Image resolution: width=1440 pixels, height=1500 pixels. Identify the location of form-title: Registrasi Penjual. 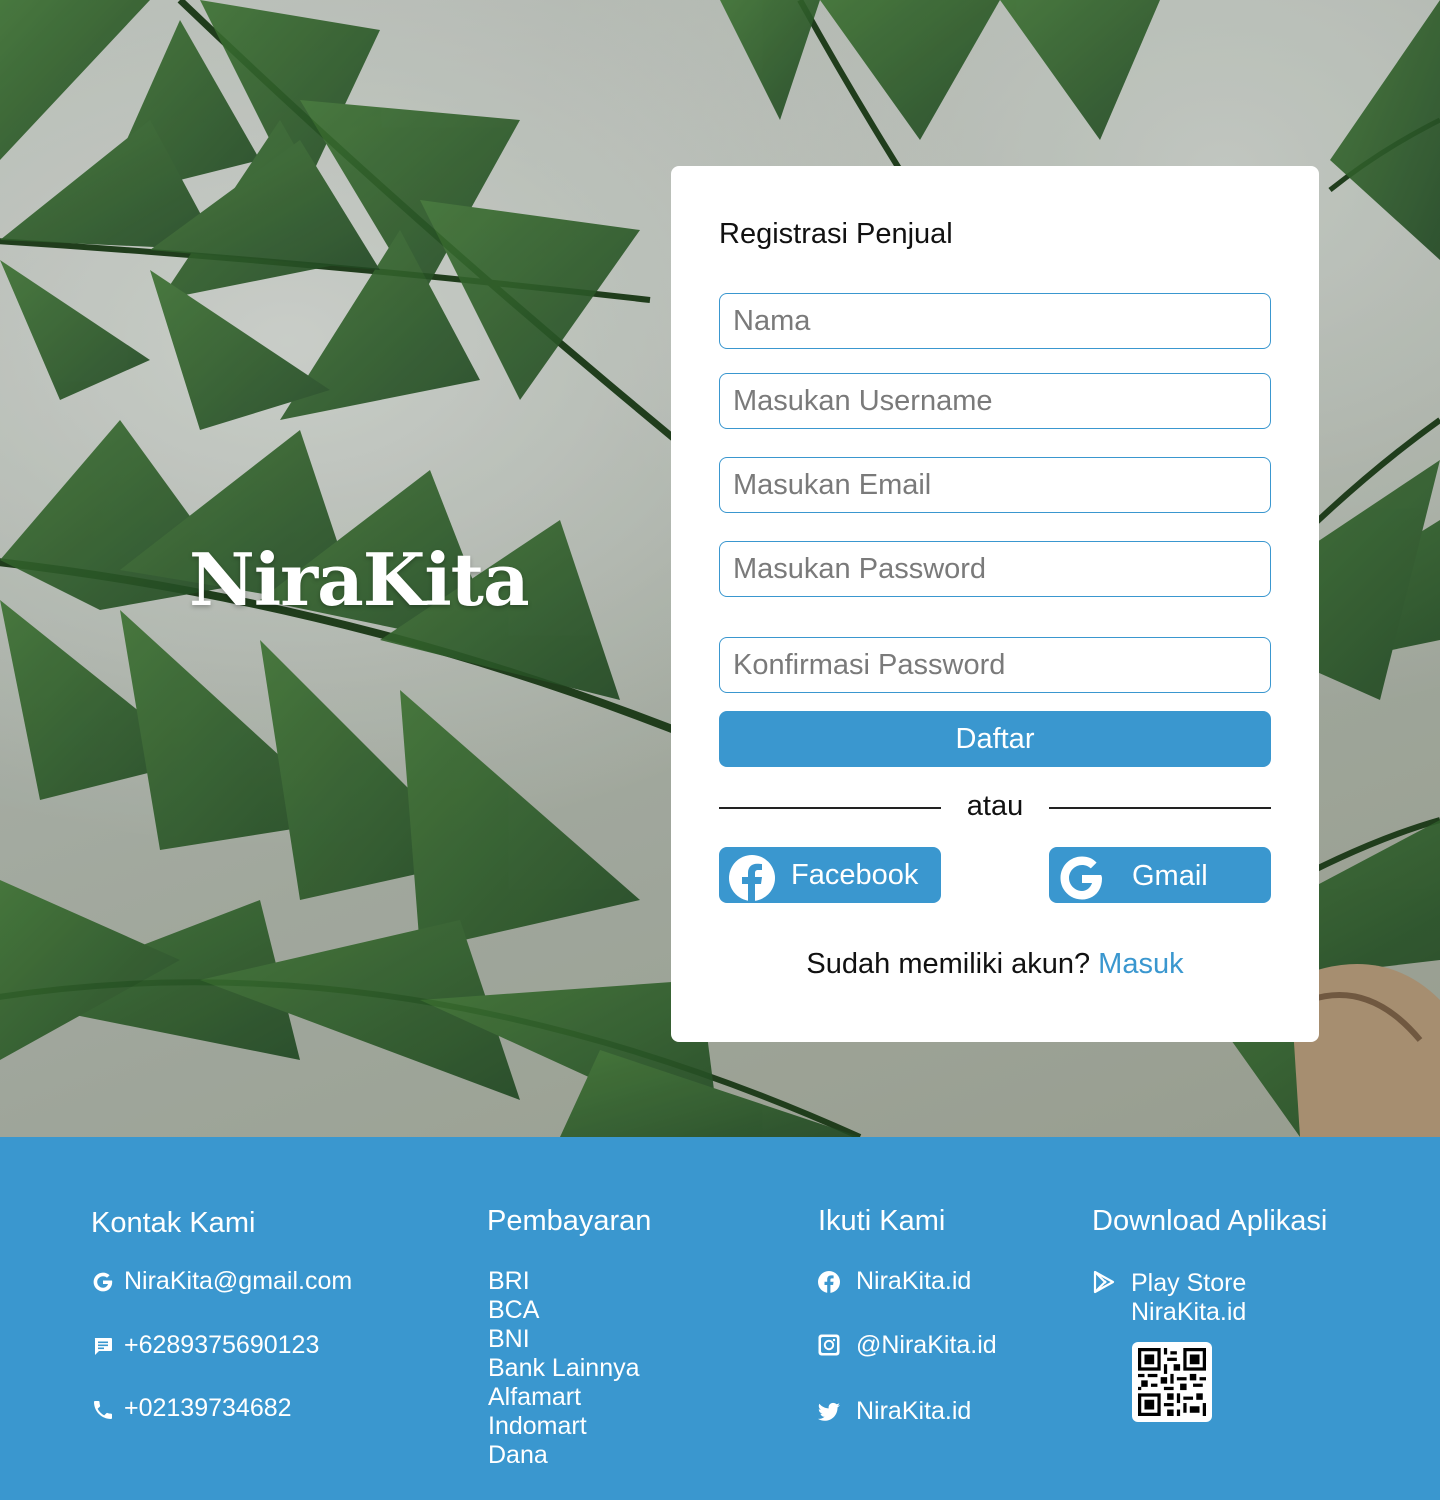
(836, 234).